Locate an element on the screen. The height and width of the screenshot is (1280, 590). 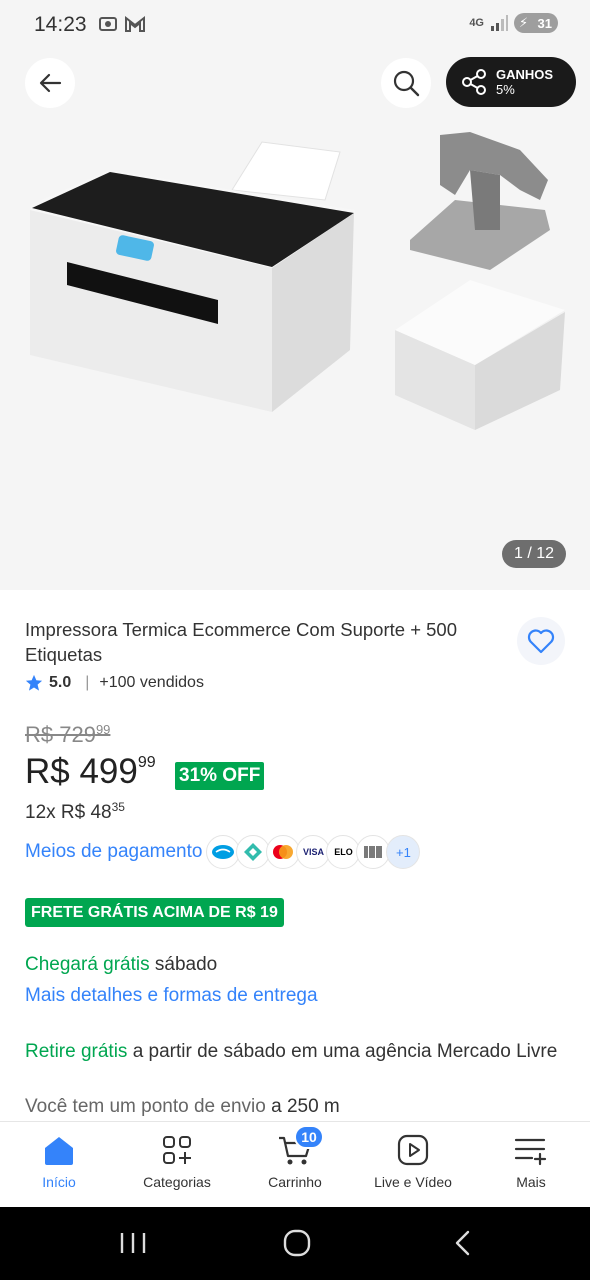
nav-live-video: Live e Vídeo is located at coordinates (413, 1164).